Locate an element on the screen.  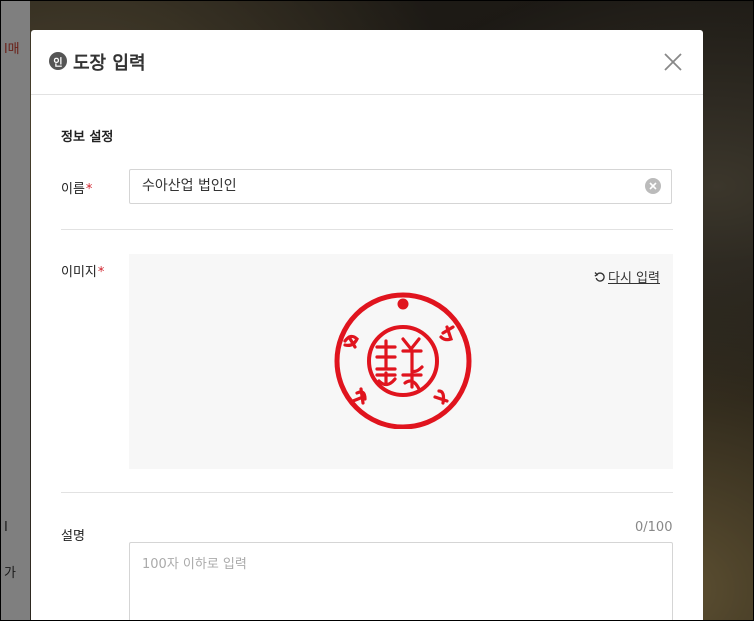
stamp-badge-icon: 인 is located at coordinates (58, 61).